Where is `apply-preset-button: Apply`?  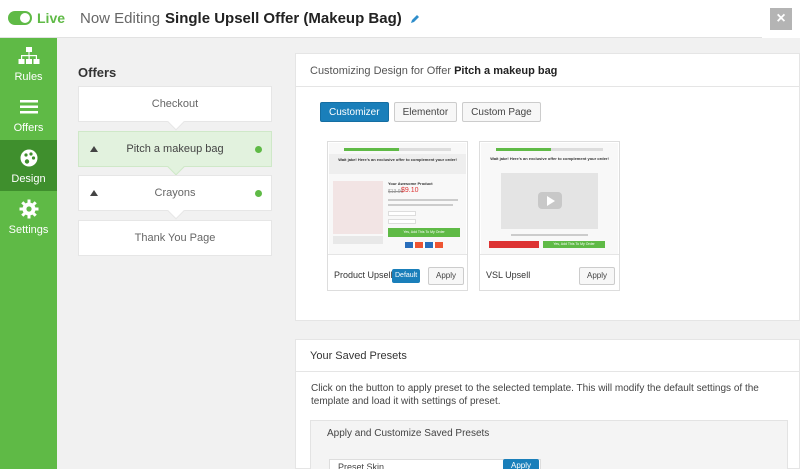
apply-preset-button: Apply is located at coordinates (521, 464).